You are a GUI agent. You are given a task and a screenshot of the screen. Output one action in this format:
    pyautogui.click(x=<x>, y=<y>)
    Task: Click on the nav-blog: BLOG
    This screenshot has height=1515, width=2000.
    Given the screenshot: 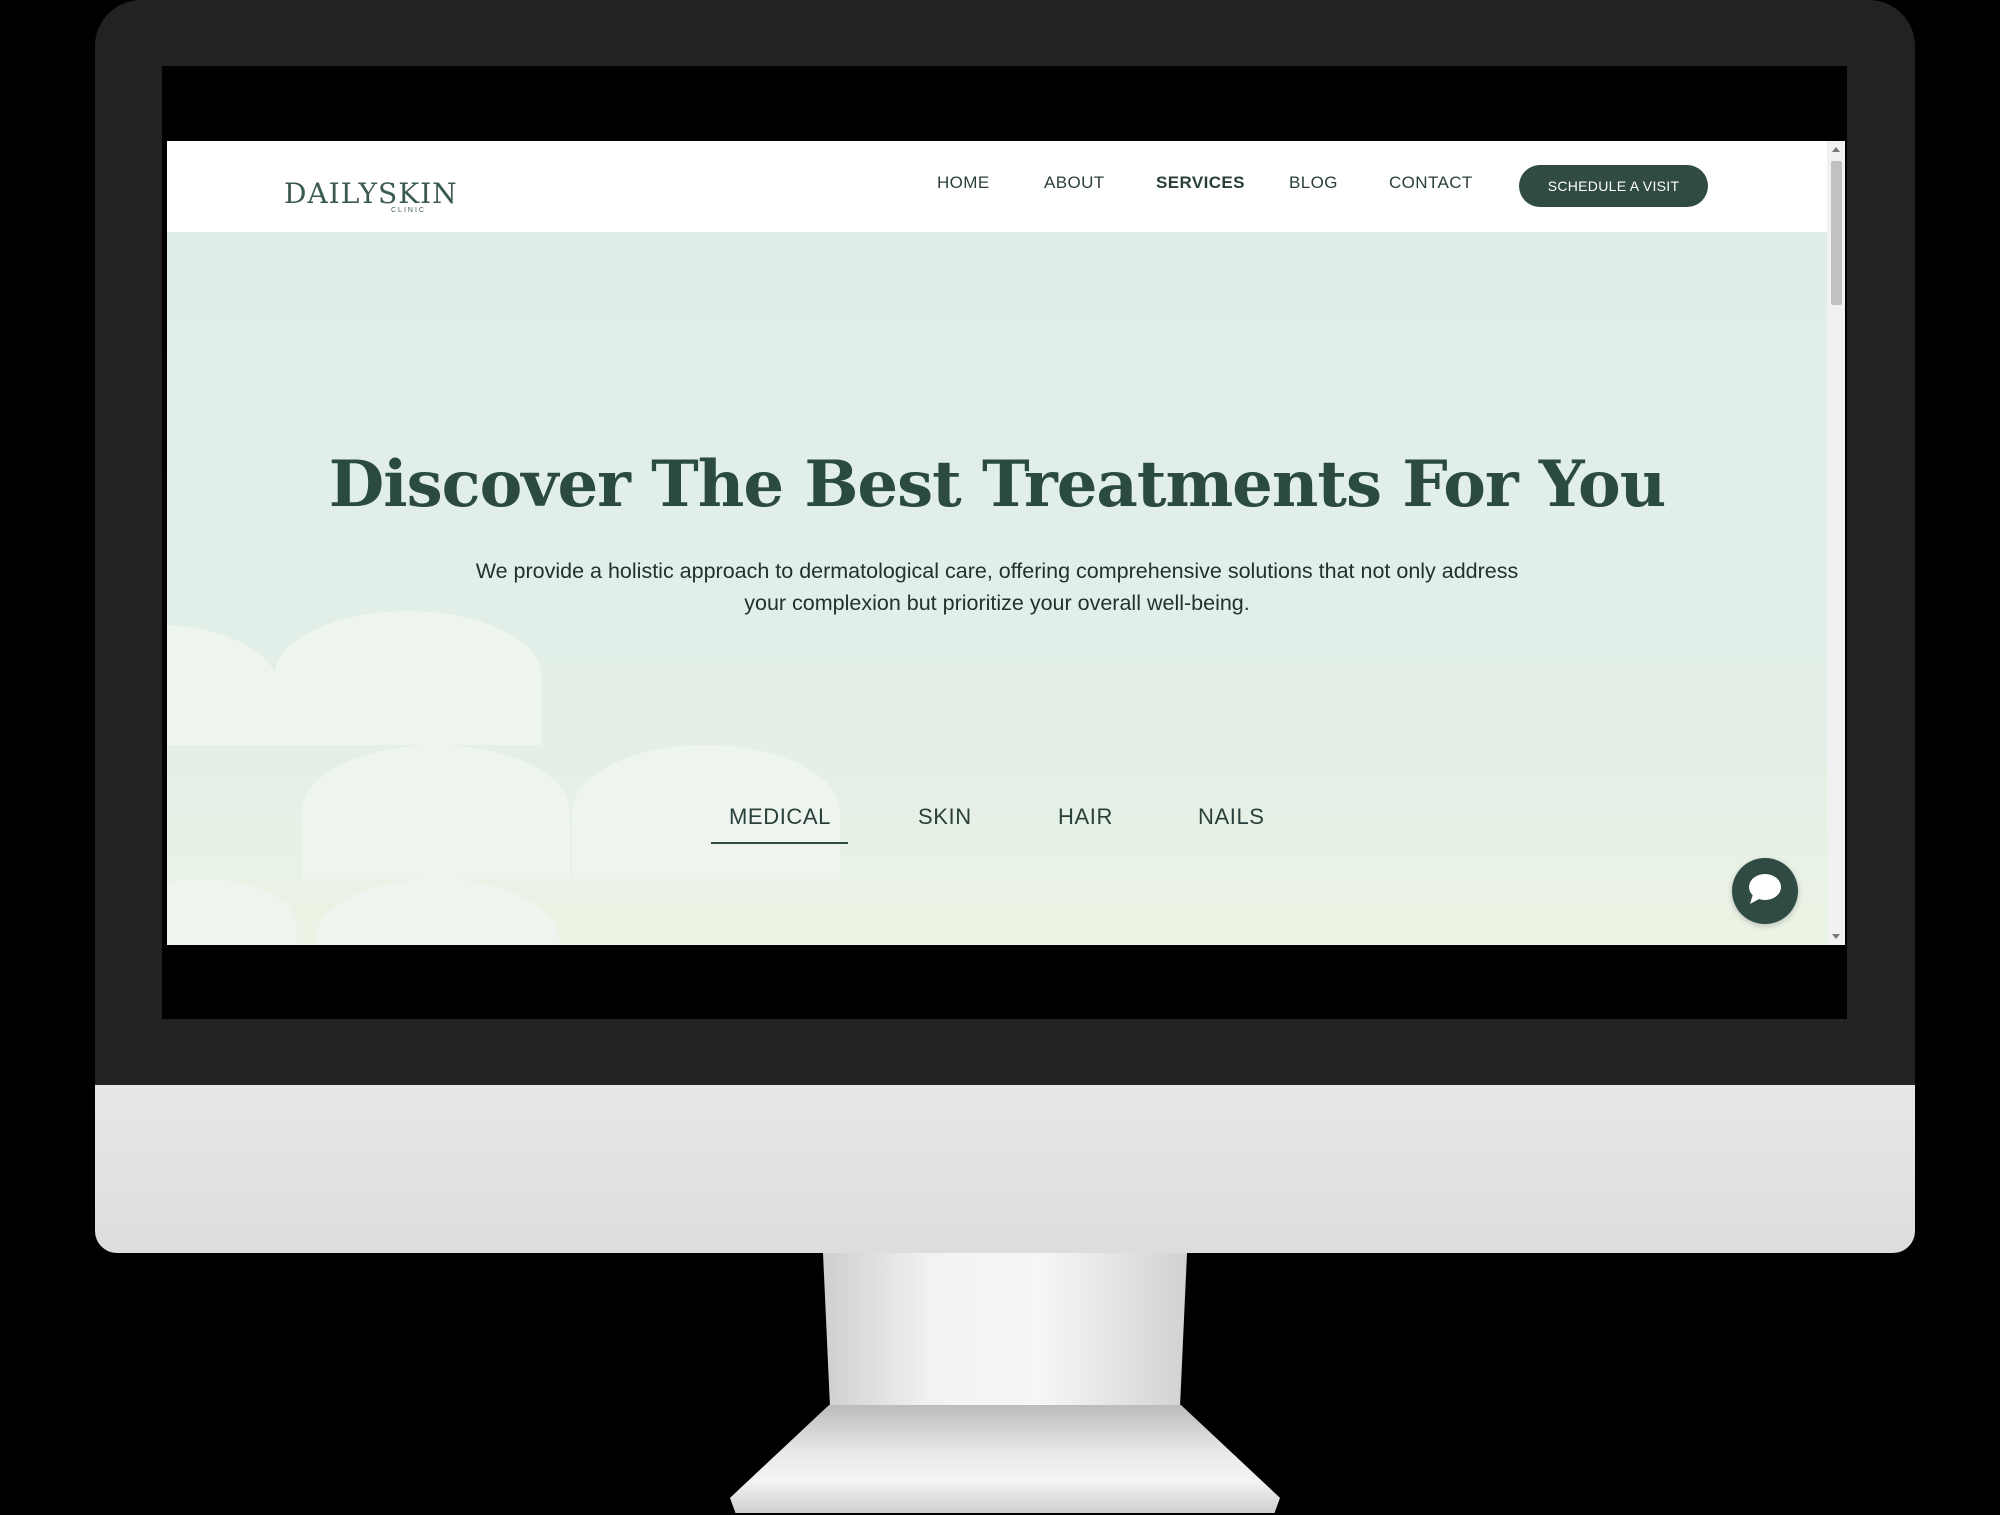 What is the action you would take?
    pyautogui.click(x=1313, y=183)
    